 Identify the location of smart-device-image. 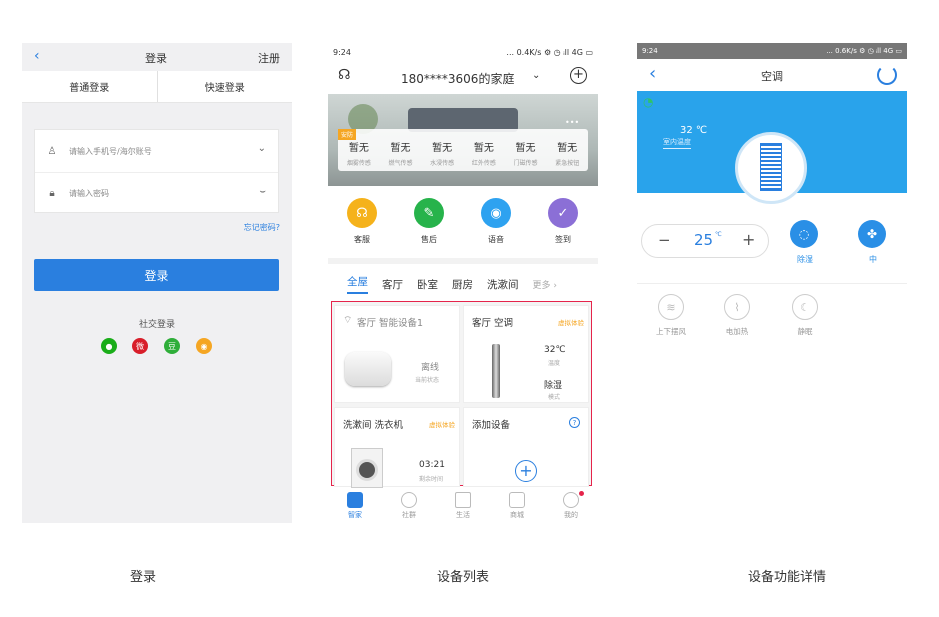
(368, 369).